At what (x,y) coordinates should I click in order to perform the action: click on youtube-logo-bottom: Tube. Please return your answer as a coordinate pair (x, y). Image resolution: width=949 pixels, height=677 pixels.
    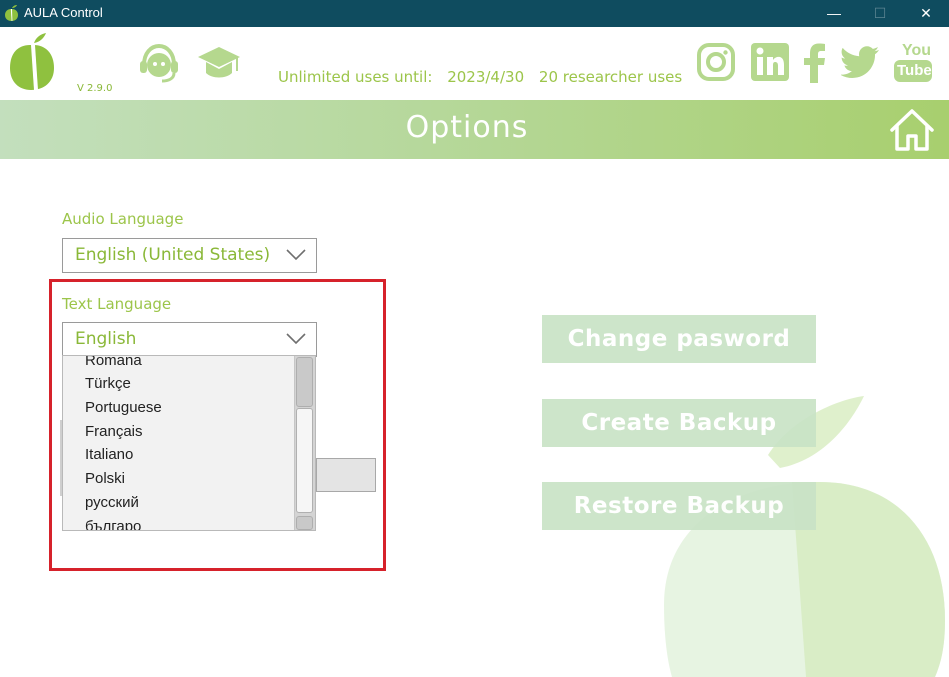
    Looking at the image, I should click on (914, 70).